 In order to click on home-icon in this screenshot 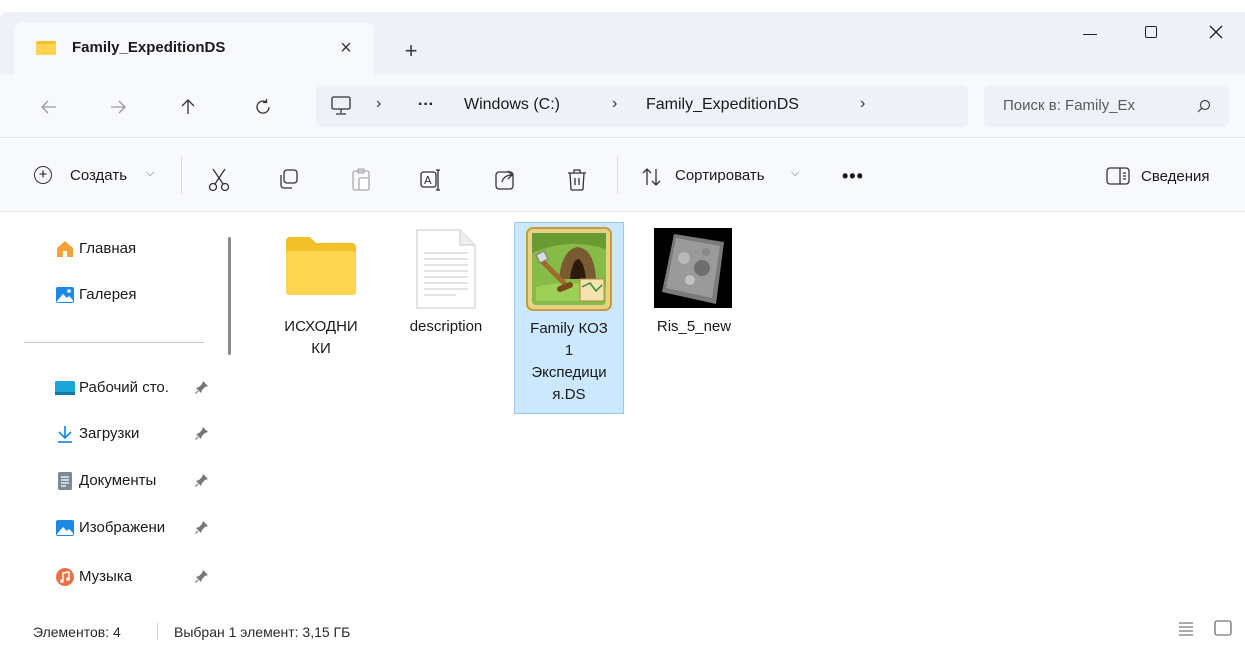, I will do `click(65, 249)`.